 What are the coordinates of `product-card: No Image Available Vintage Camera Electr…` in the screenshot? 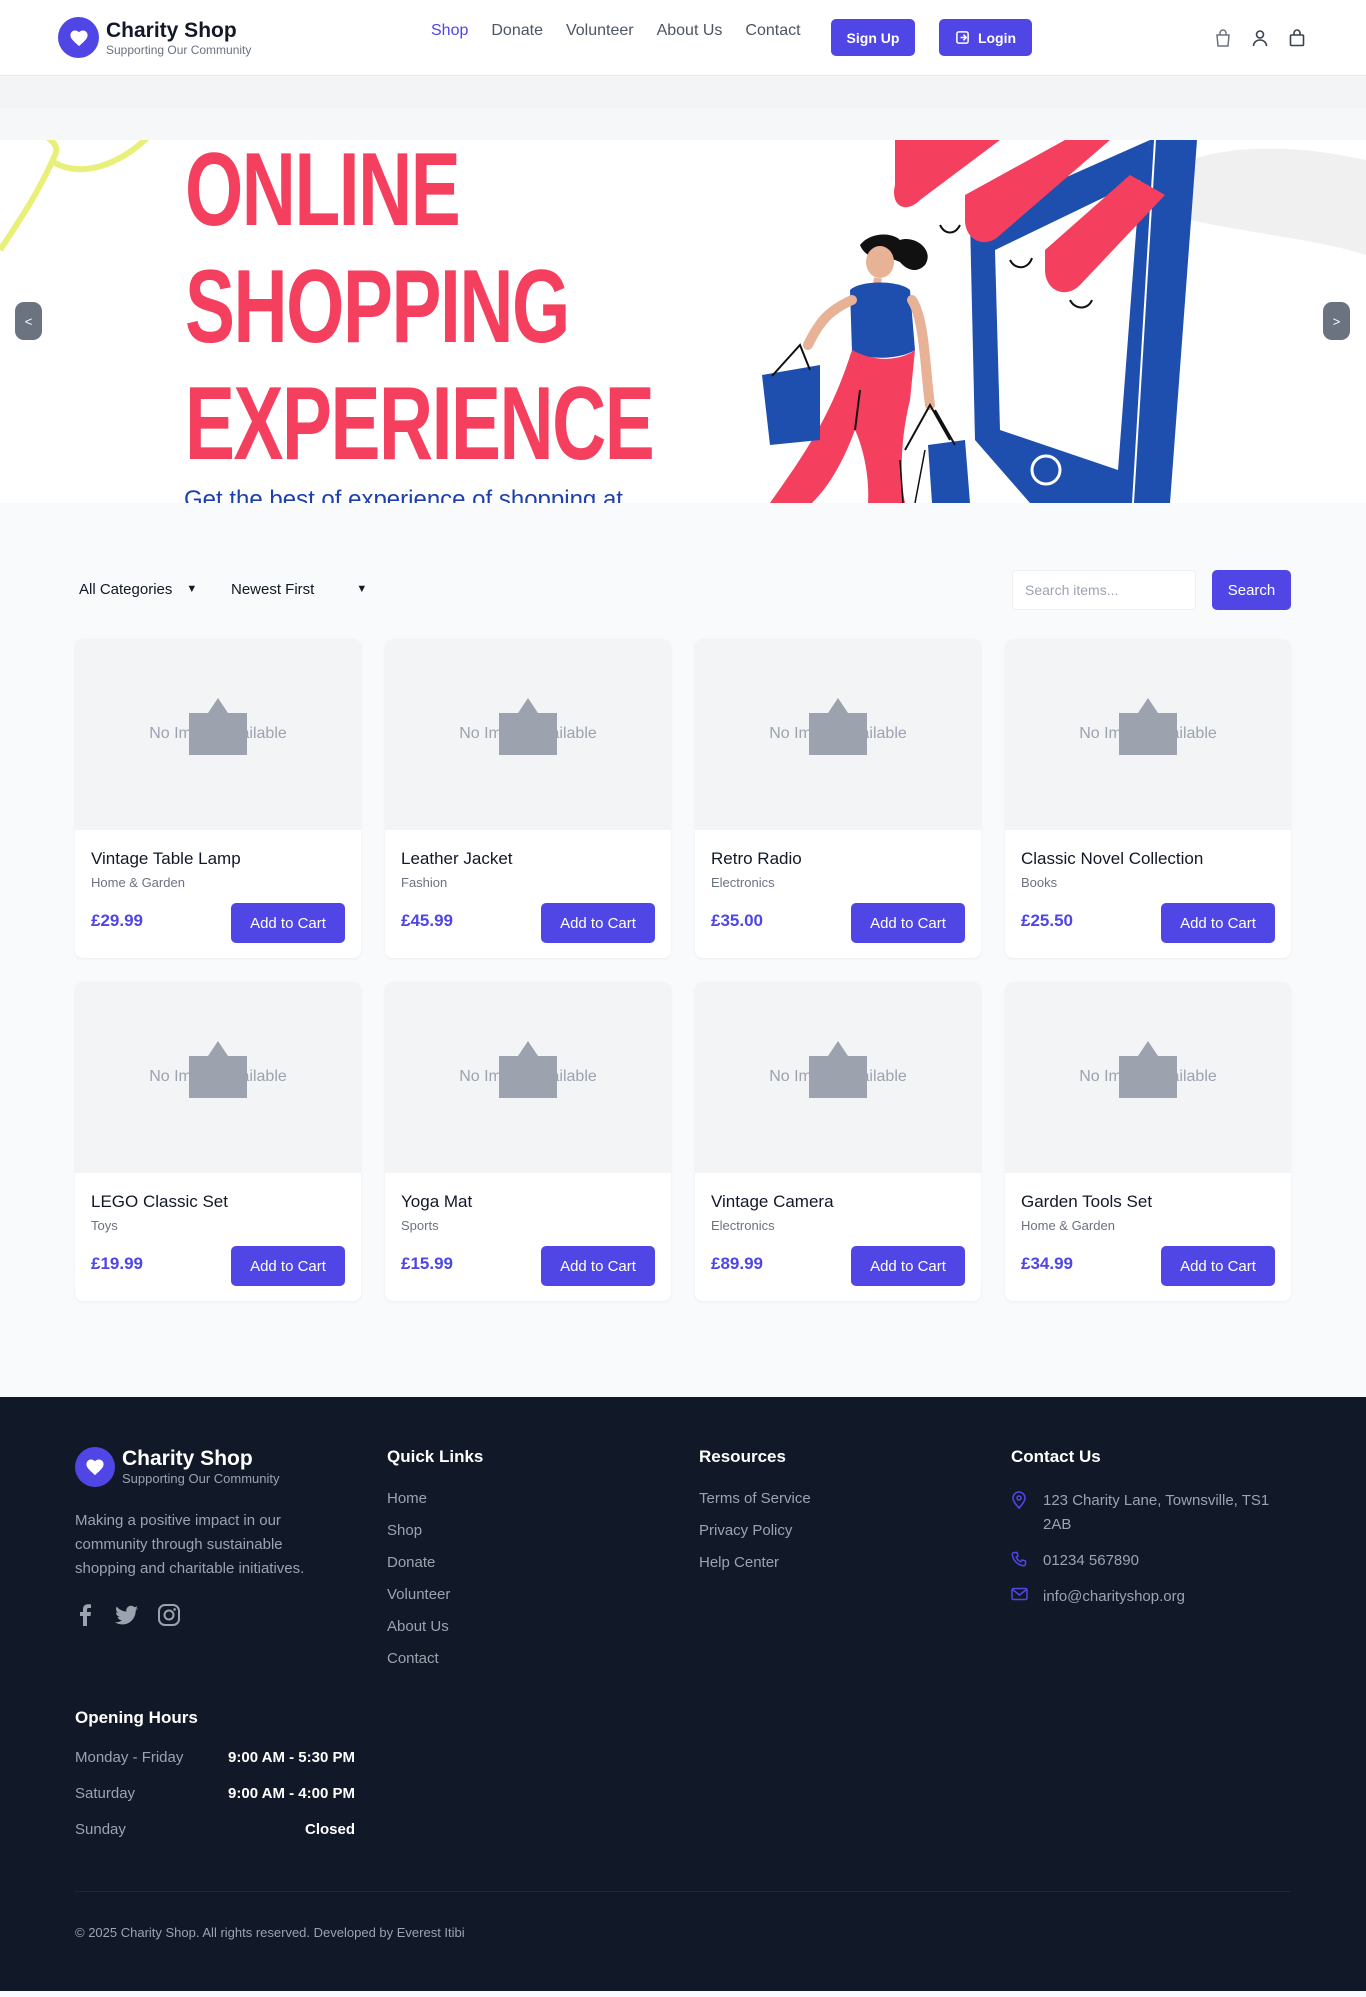 It's located at (838, 1141).